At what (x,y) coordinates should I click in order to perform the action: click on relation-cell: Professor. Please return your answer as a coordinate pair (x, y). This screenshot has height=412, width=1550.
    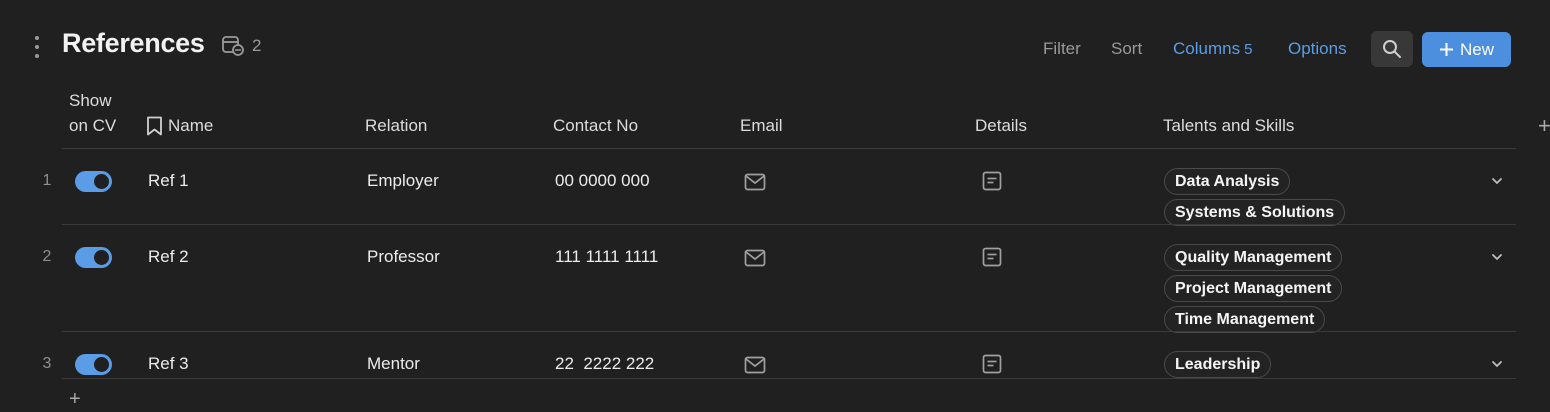
    Looking at the image, I should click on (403, 257).